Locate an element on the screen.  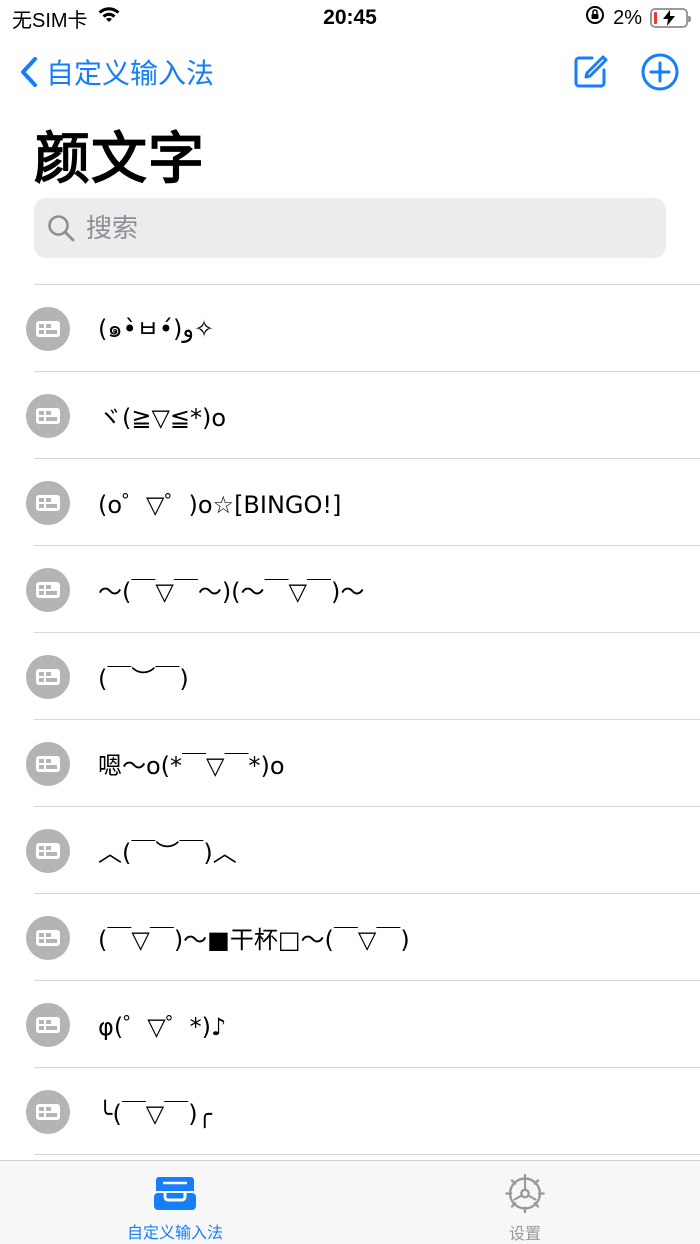
wifi-icon is located at coordinates (109, 18).